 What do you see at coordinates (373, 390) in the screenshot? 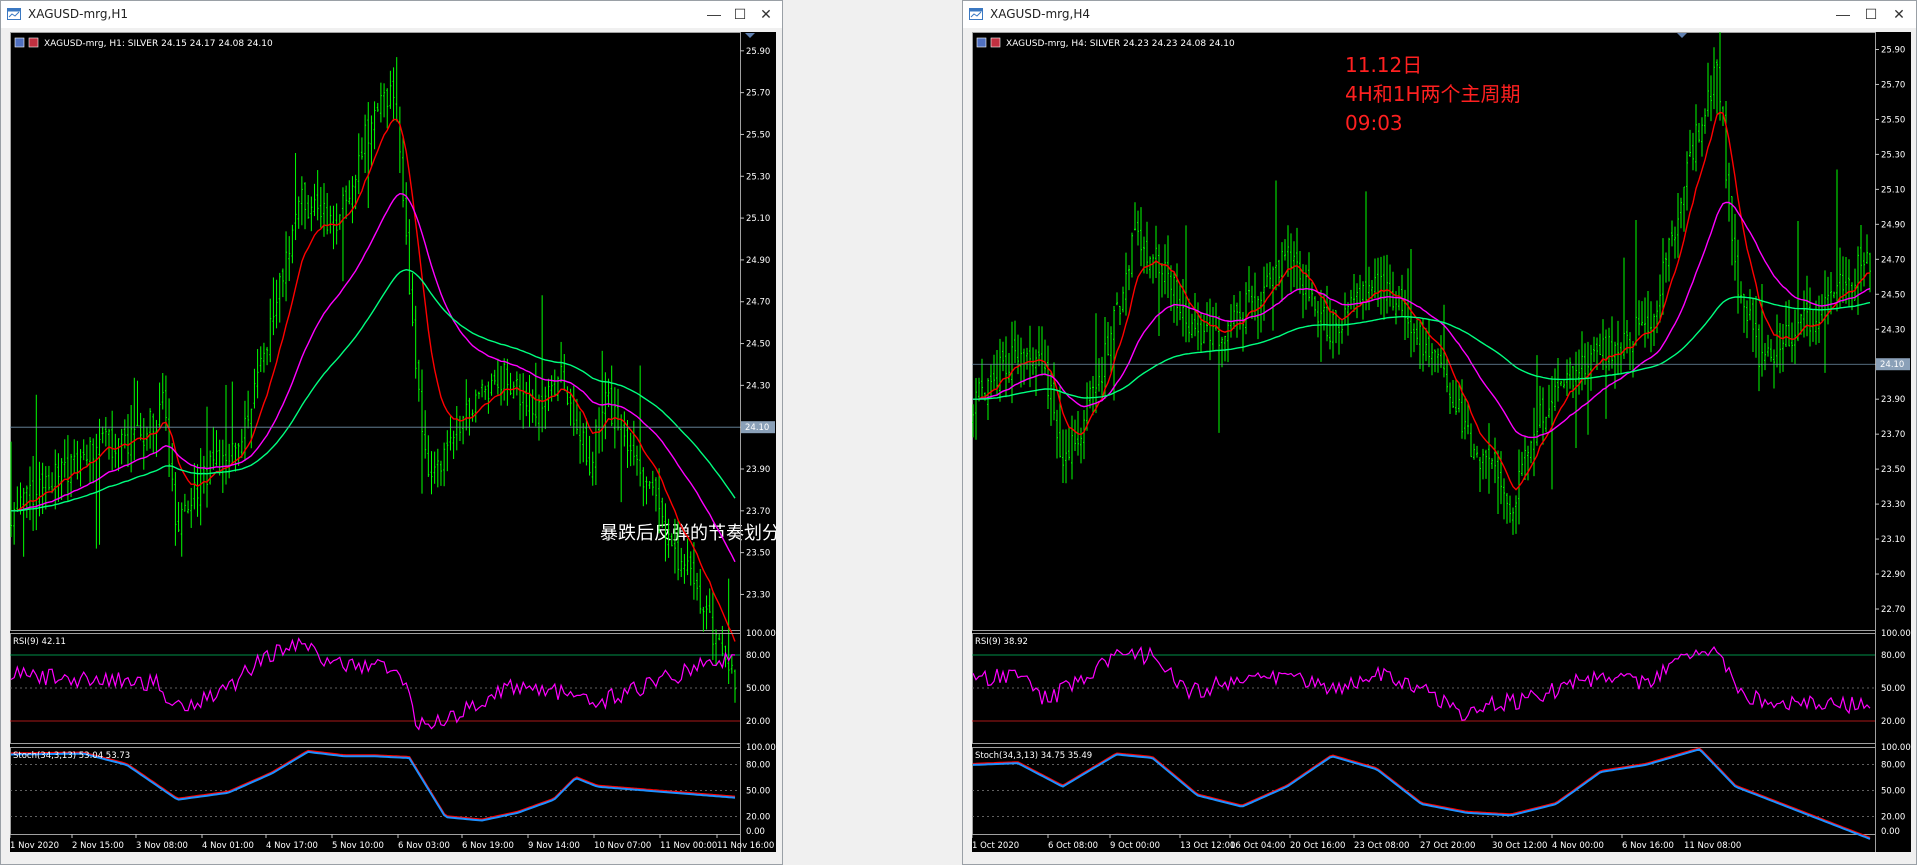
I see `ma-green-line` at bounding box center [373, 390].